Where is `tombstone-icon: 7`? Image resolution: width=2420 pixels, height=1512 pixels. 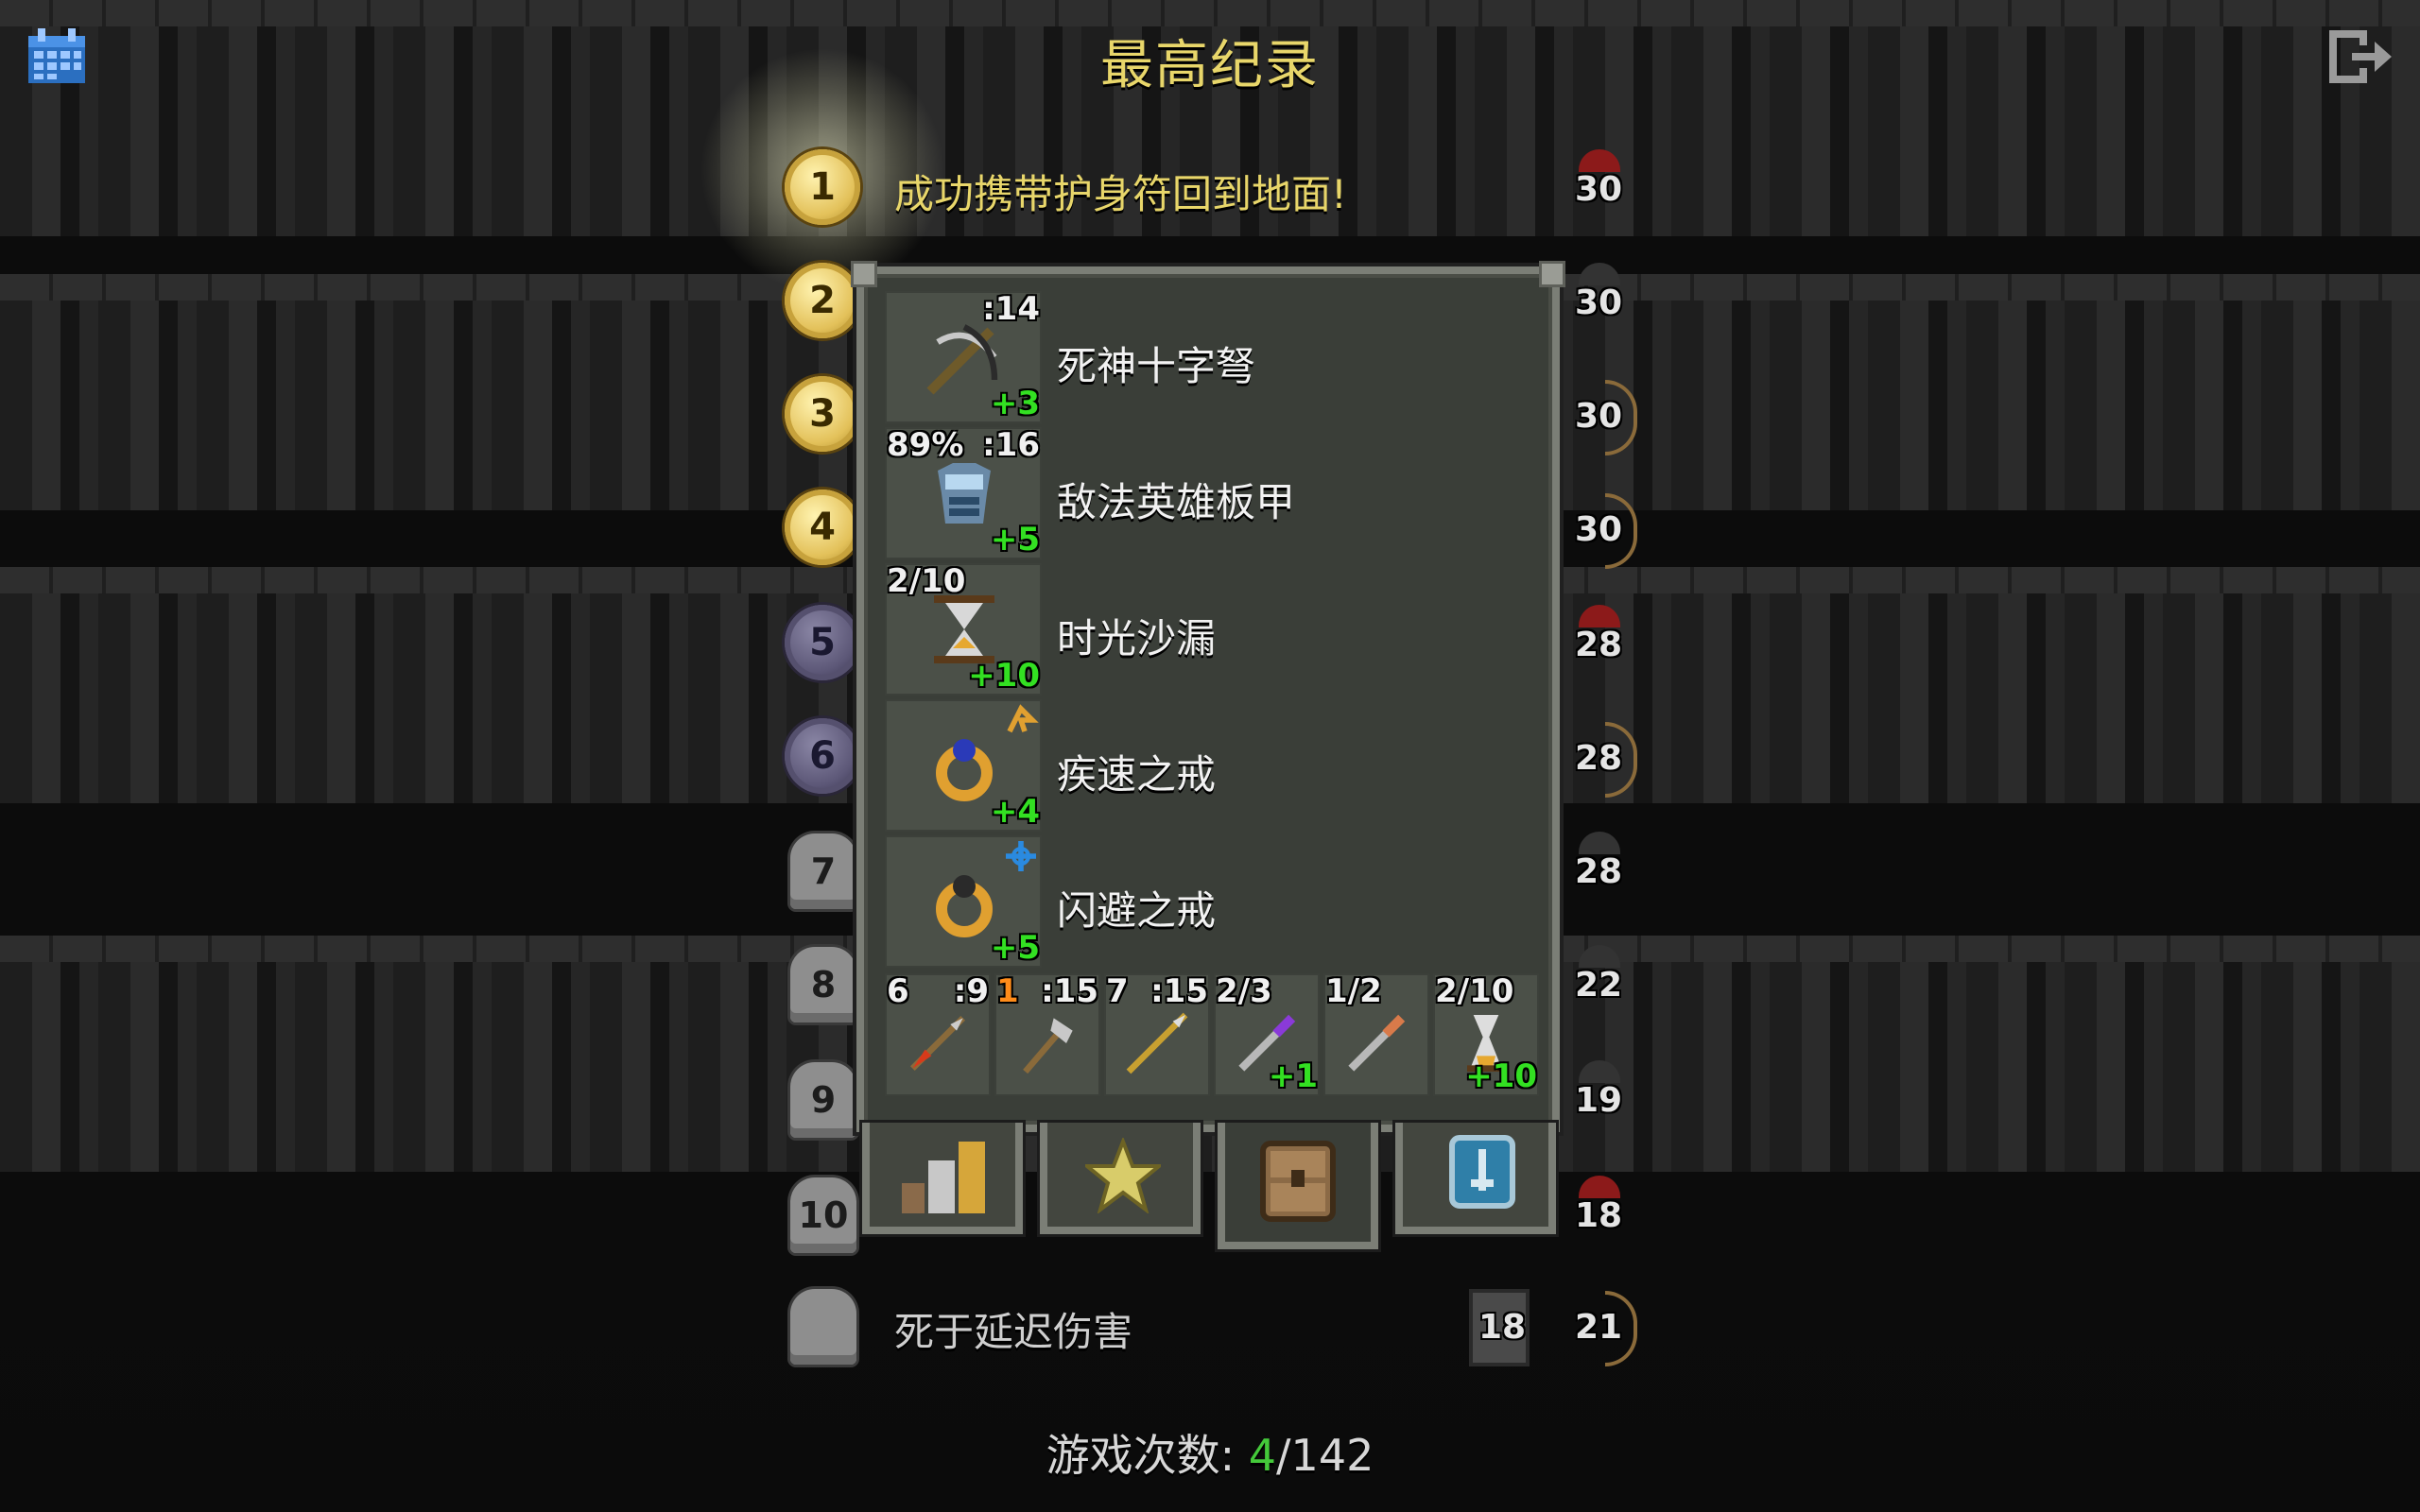
tombstone-icon: 7 is located at coordinates (823, 871).